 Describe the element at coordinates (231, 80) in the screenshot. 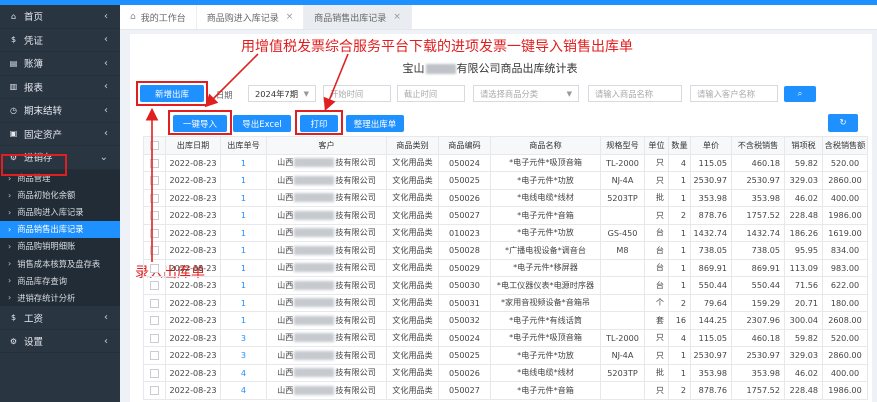

I see `arrow-to-import` at that location.